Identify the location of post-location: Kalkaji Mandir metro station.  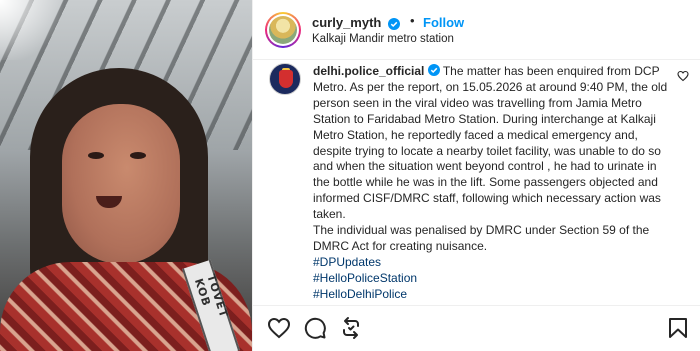
(383, 39).